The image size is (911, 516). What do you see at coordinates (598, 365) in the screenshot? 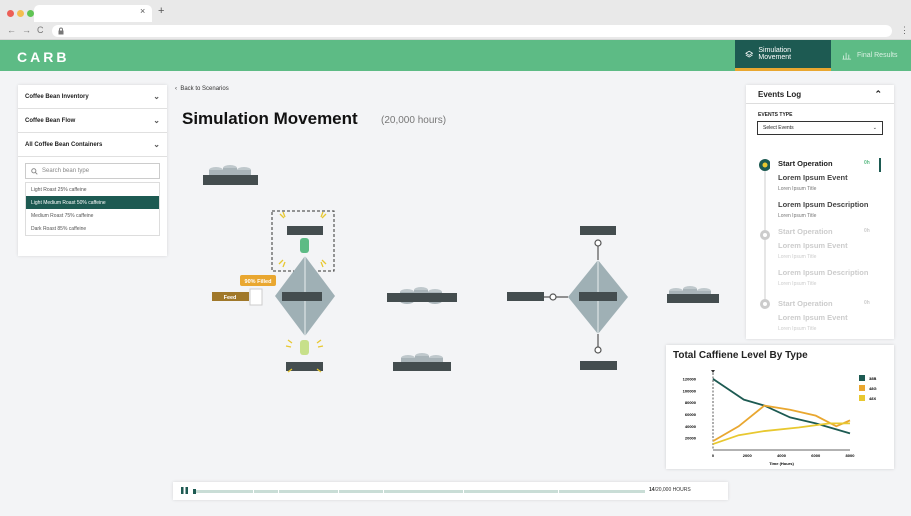
I see `output-label-bar` at bounding box center [598, 365].